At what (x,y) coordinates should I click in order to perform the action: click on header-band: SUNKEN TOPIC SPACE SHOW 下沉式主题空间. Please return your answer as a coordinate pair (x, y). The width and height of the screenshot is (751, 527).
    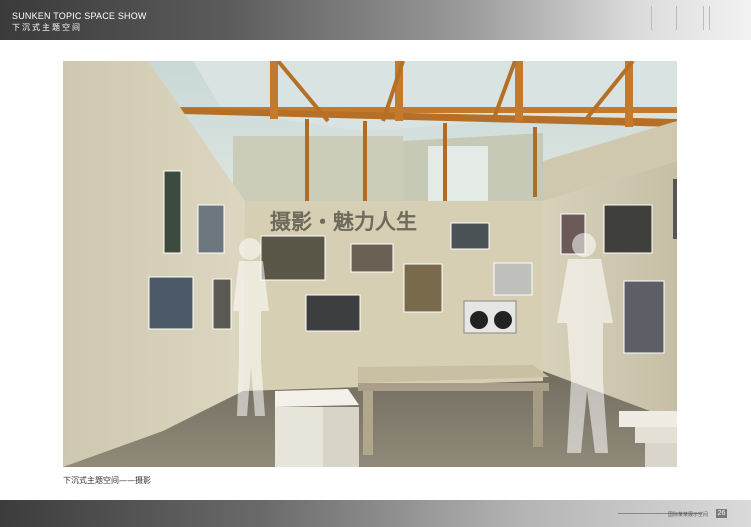
    Looking at the image, I should click on (375, 20).